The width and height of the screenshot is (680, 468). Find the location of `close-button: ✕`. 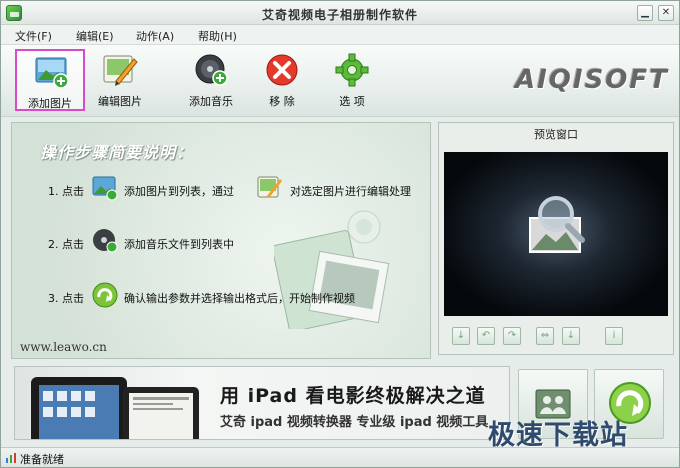

close-button: ✕ is located at coordinates (666, 13).